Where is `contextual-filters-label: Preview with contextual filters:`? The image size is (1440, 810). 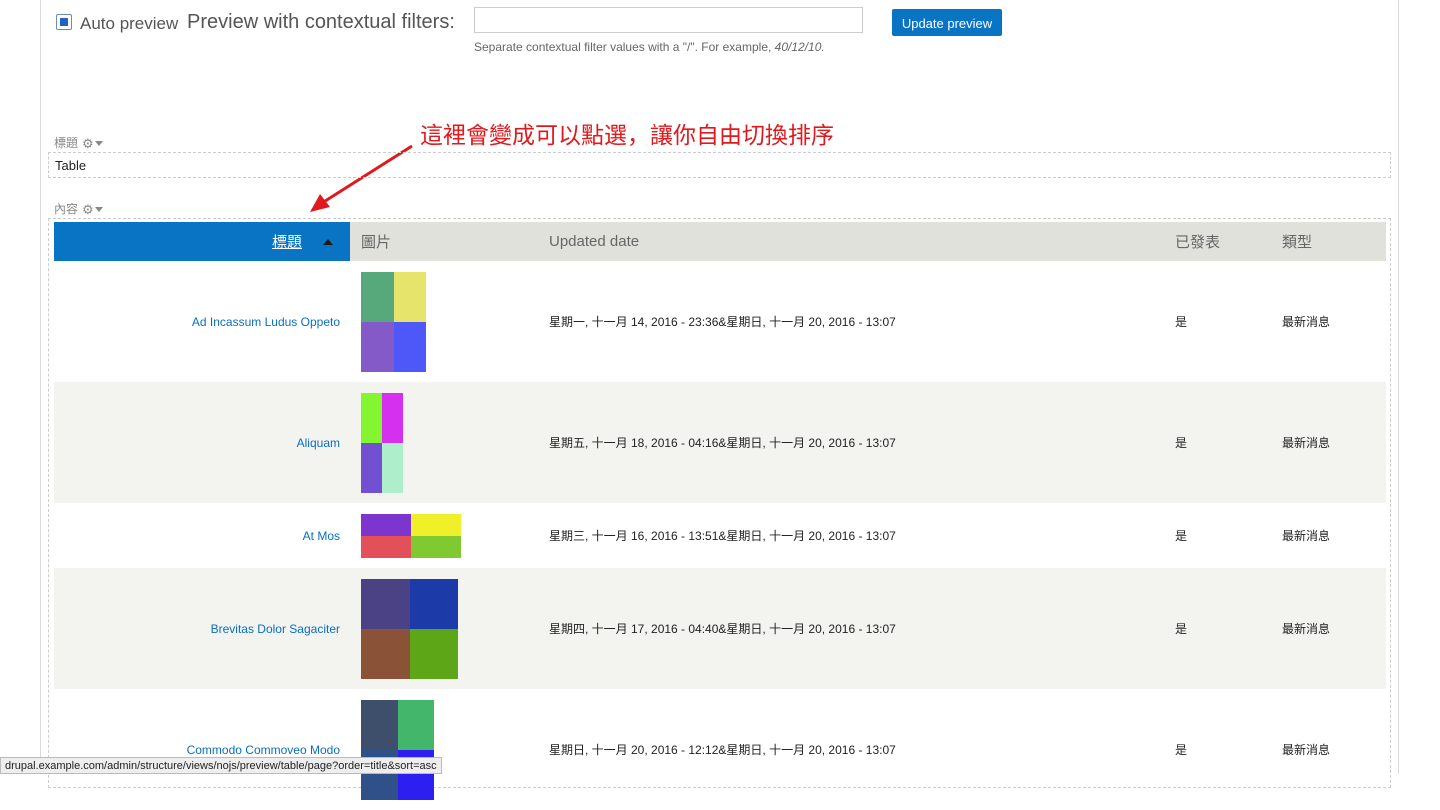 contextual-filters-label: Preview with contextual filters: is located at coordinates (321, 22).